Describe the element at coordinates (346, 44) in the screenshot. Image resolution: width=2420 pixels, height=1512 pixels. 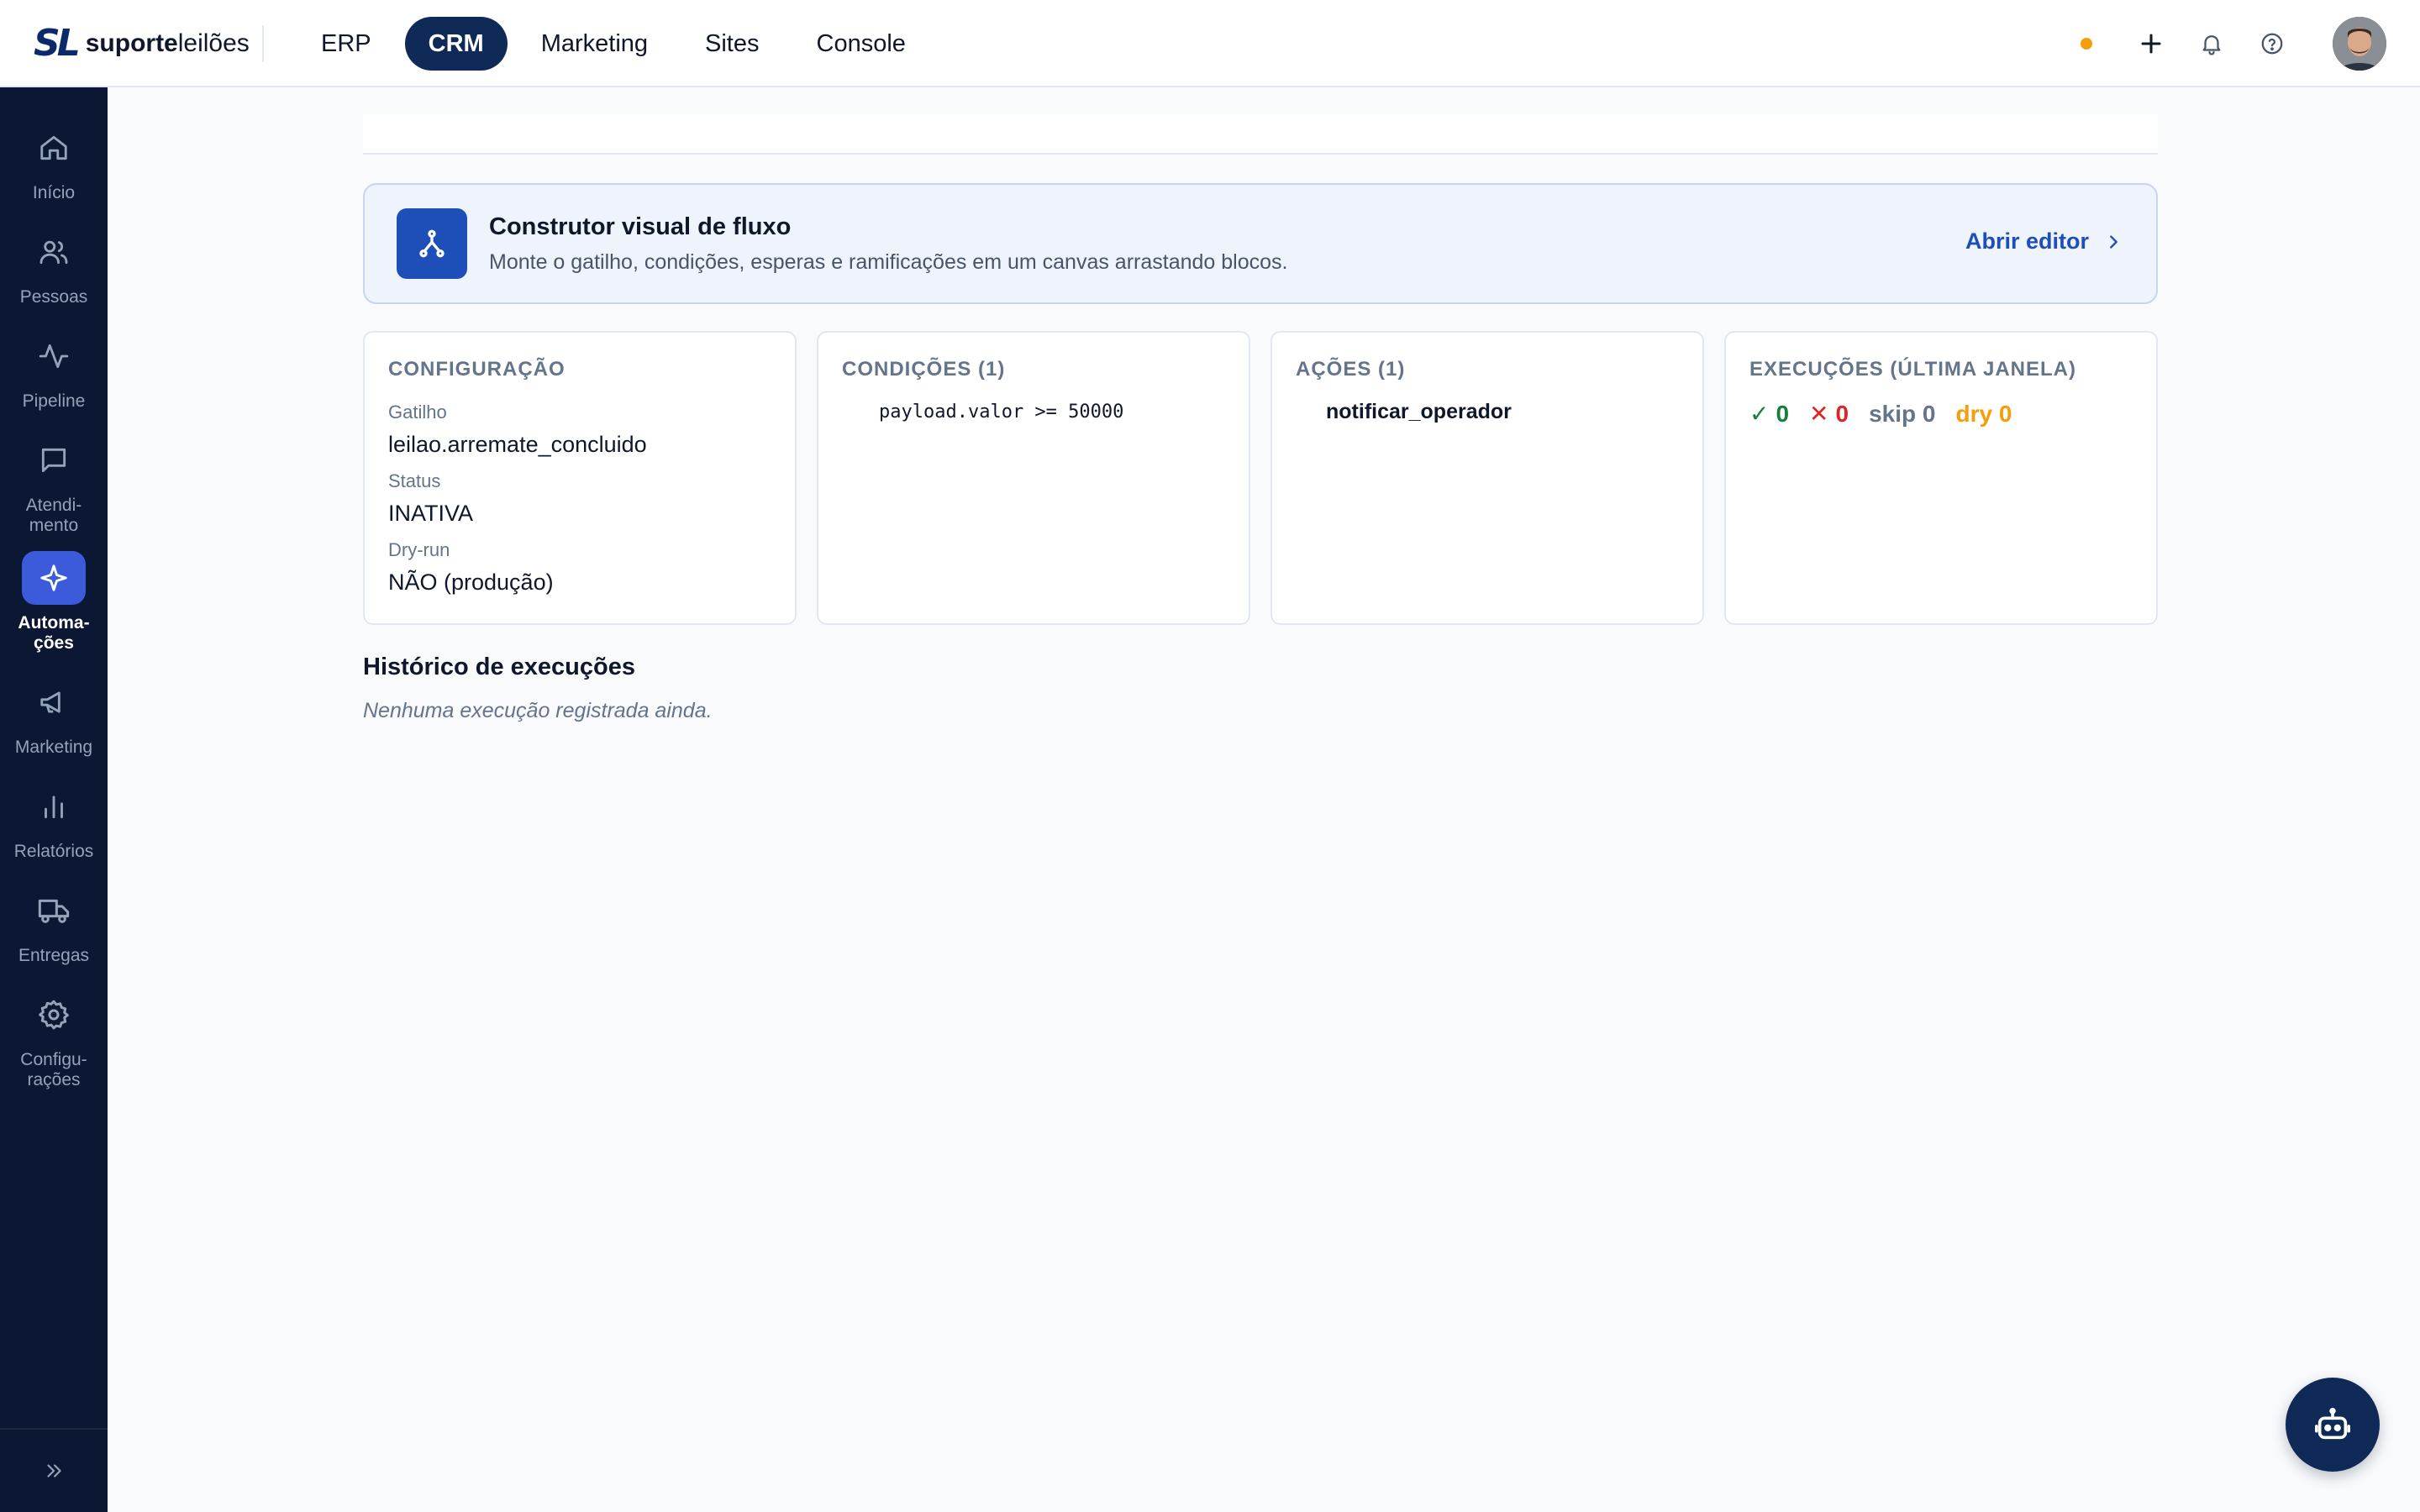
I see `nav-erp: ERP` at that location.